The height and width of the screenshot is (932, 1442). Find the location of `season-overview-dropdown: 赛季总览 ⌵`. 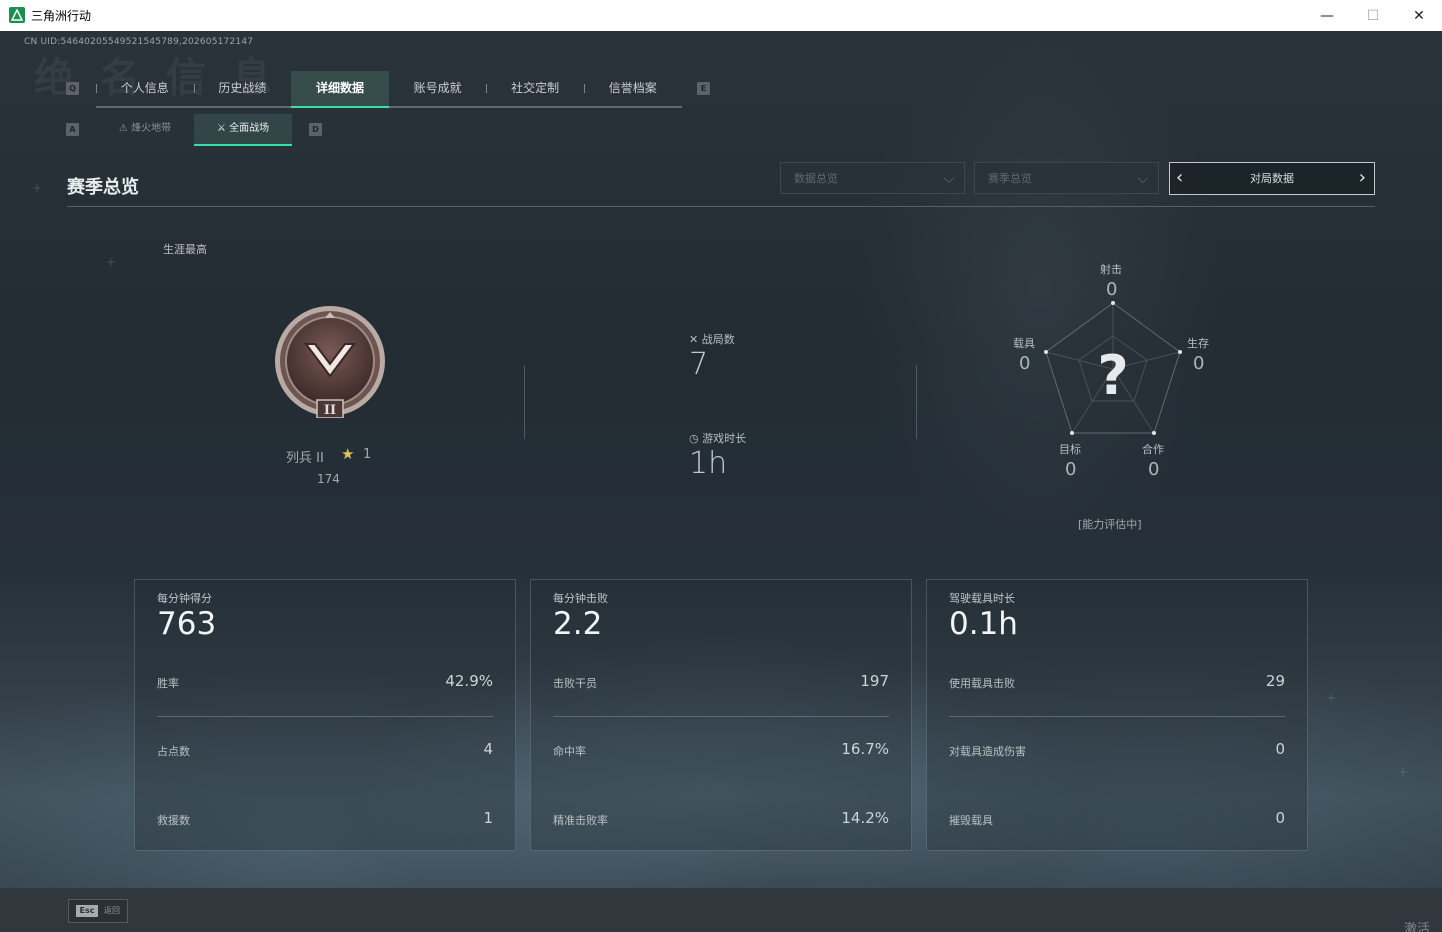

season-overview-dropdown: 赛季总览 ⌵ is located at coordinates (1066, 178).